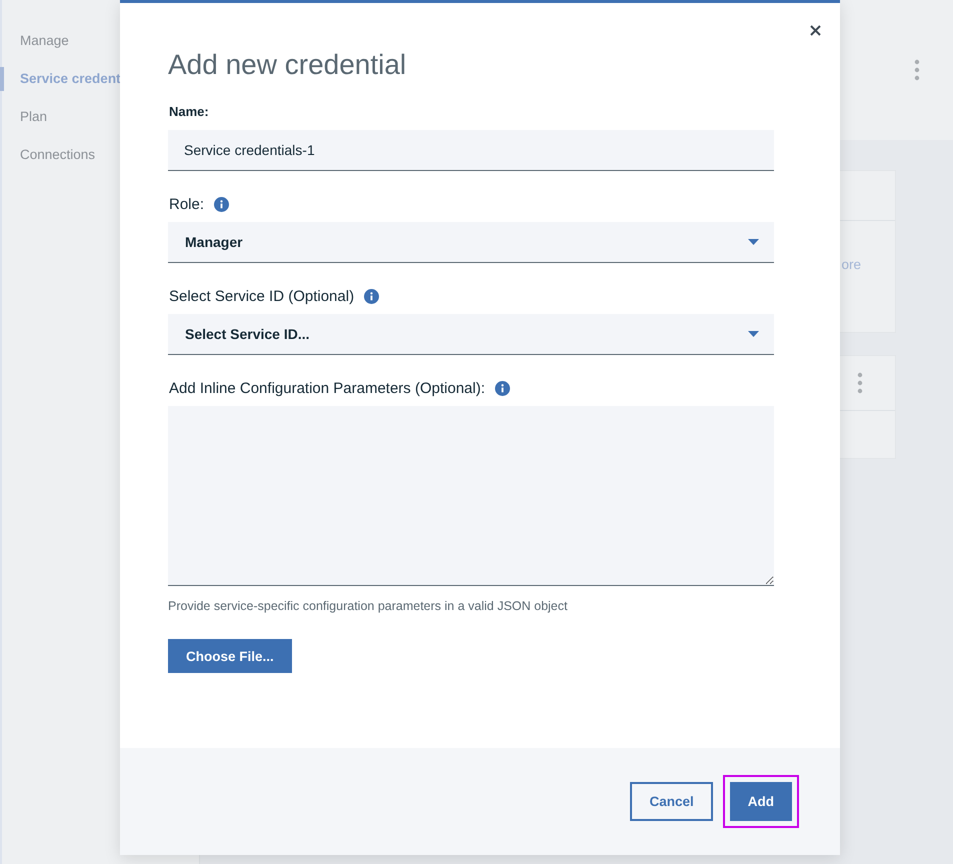 This screenshot has height=864, width=953. What do you see at coordinates (186, 204) in the screenshot?
I see `field-label: Role:` at bounding box center [186, 204].